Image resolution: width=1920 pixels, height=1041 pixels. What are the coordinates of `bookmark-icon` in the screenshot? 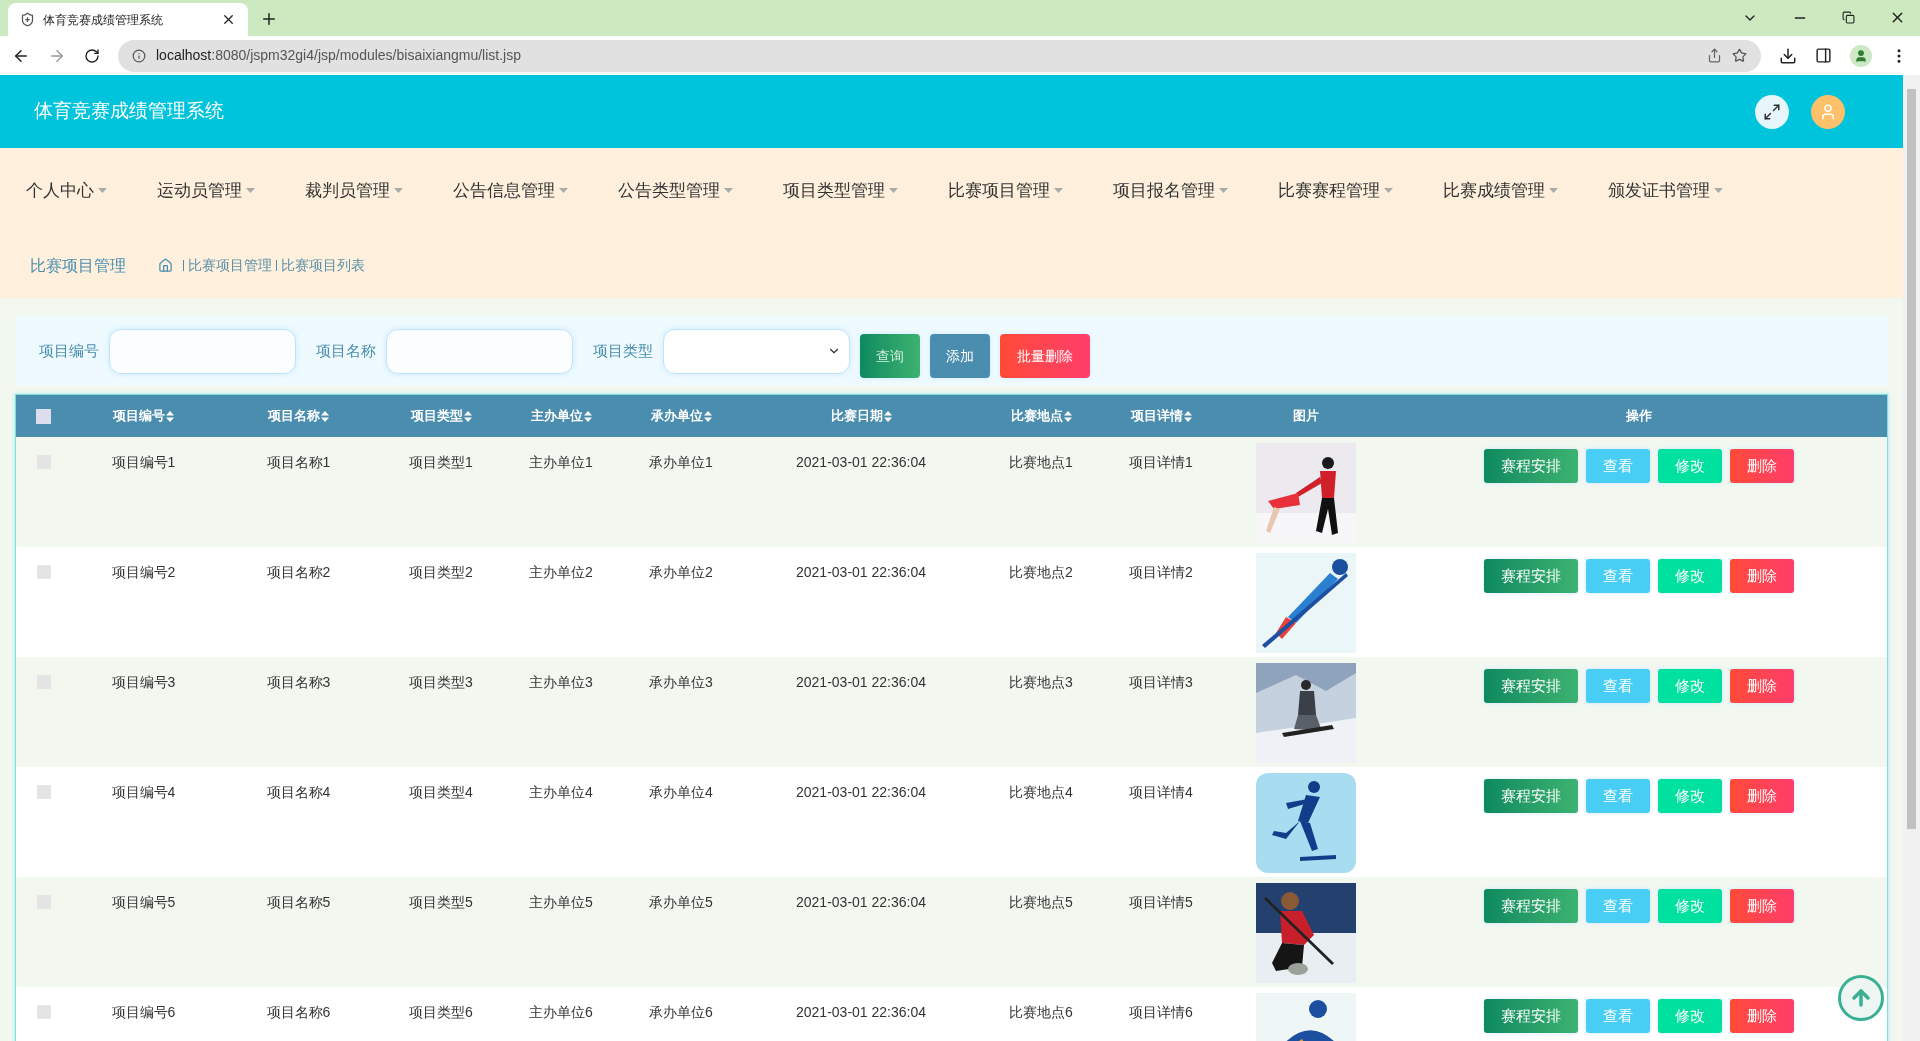 It's located at (1739, 55).